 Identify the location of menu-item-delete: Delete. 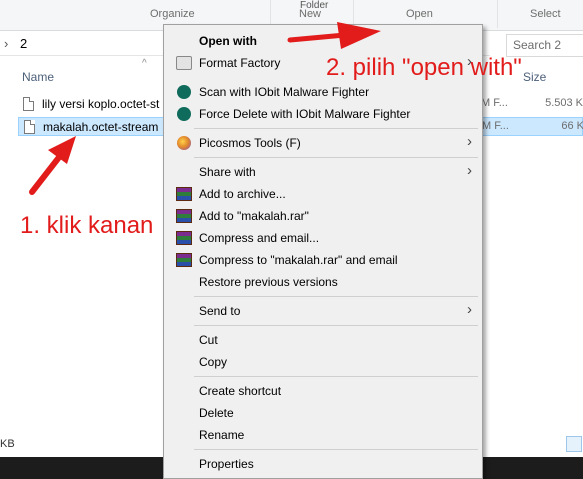
(323, 413).